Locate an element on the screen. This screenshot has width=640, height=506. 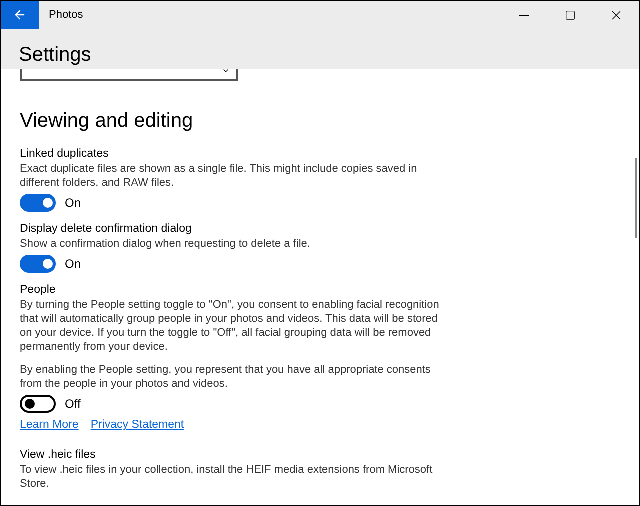
setting-description: By turning the People setting toggle to "On", you consent to enabling facial recognition that will automatically group people in your photos and videos. This data will be stored on your device. If you turn the toggle to "Off", all facial grouping data will be removed permanently from your device. is located at coordinates (230, 326).